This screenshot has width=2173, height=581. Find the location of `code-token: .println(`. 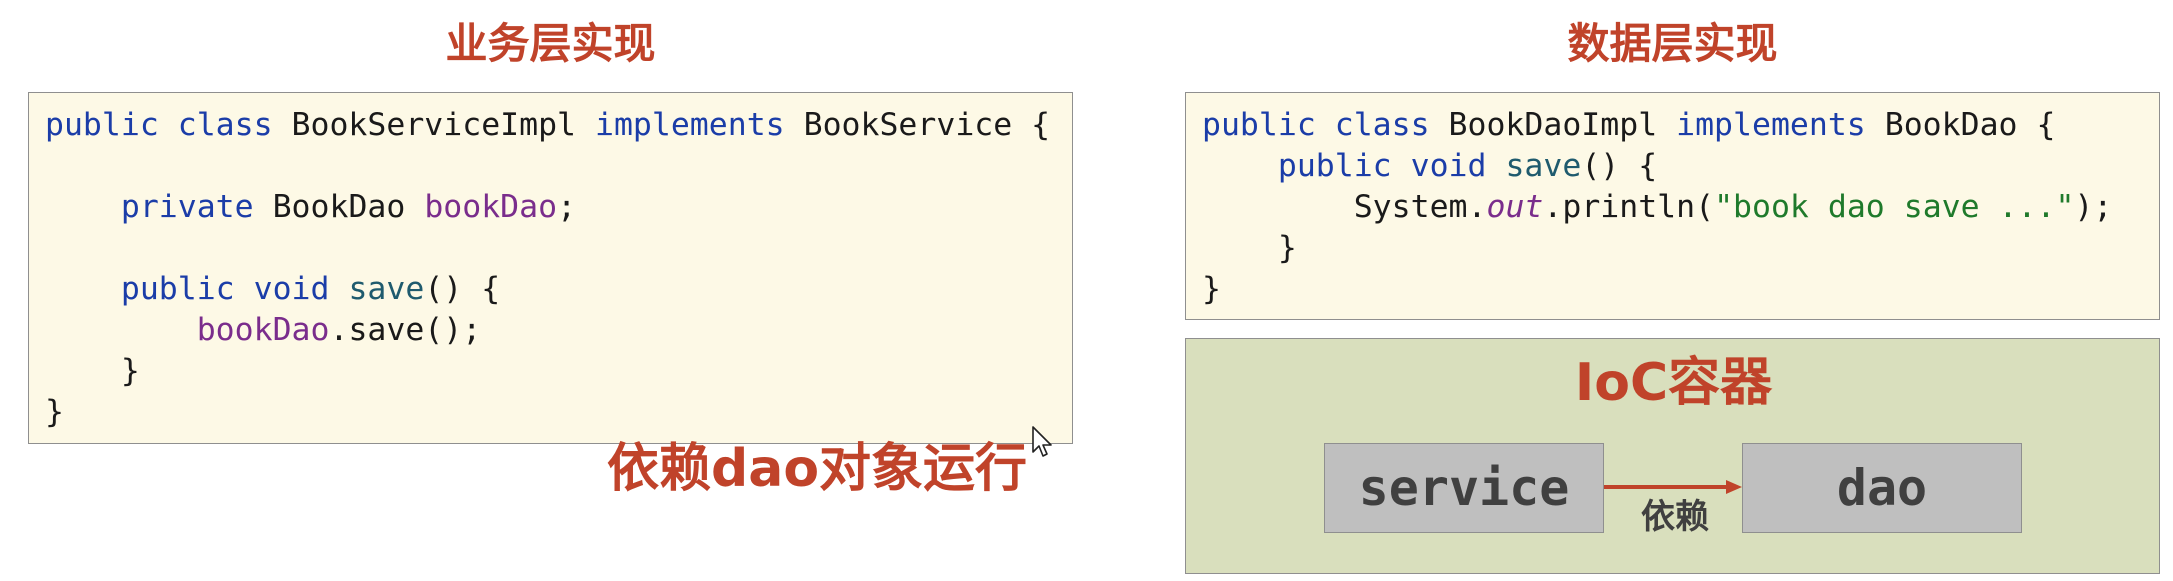

code-token: .println( is located at coordinates (1629, 207).